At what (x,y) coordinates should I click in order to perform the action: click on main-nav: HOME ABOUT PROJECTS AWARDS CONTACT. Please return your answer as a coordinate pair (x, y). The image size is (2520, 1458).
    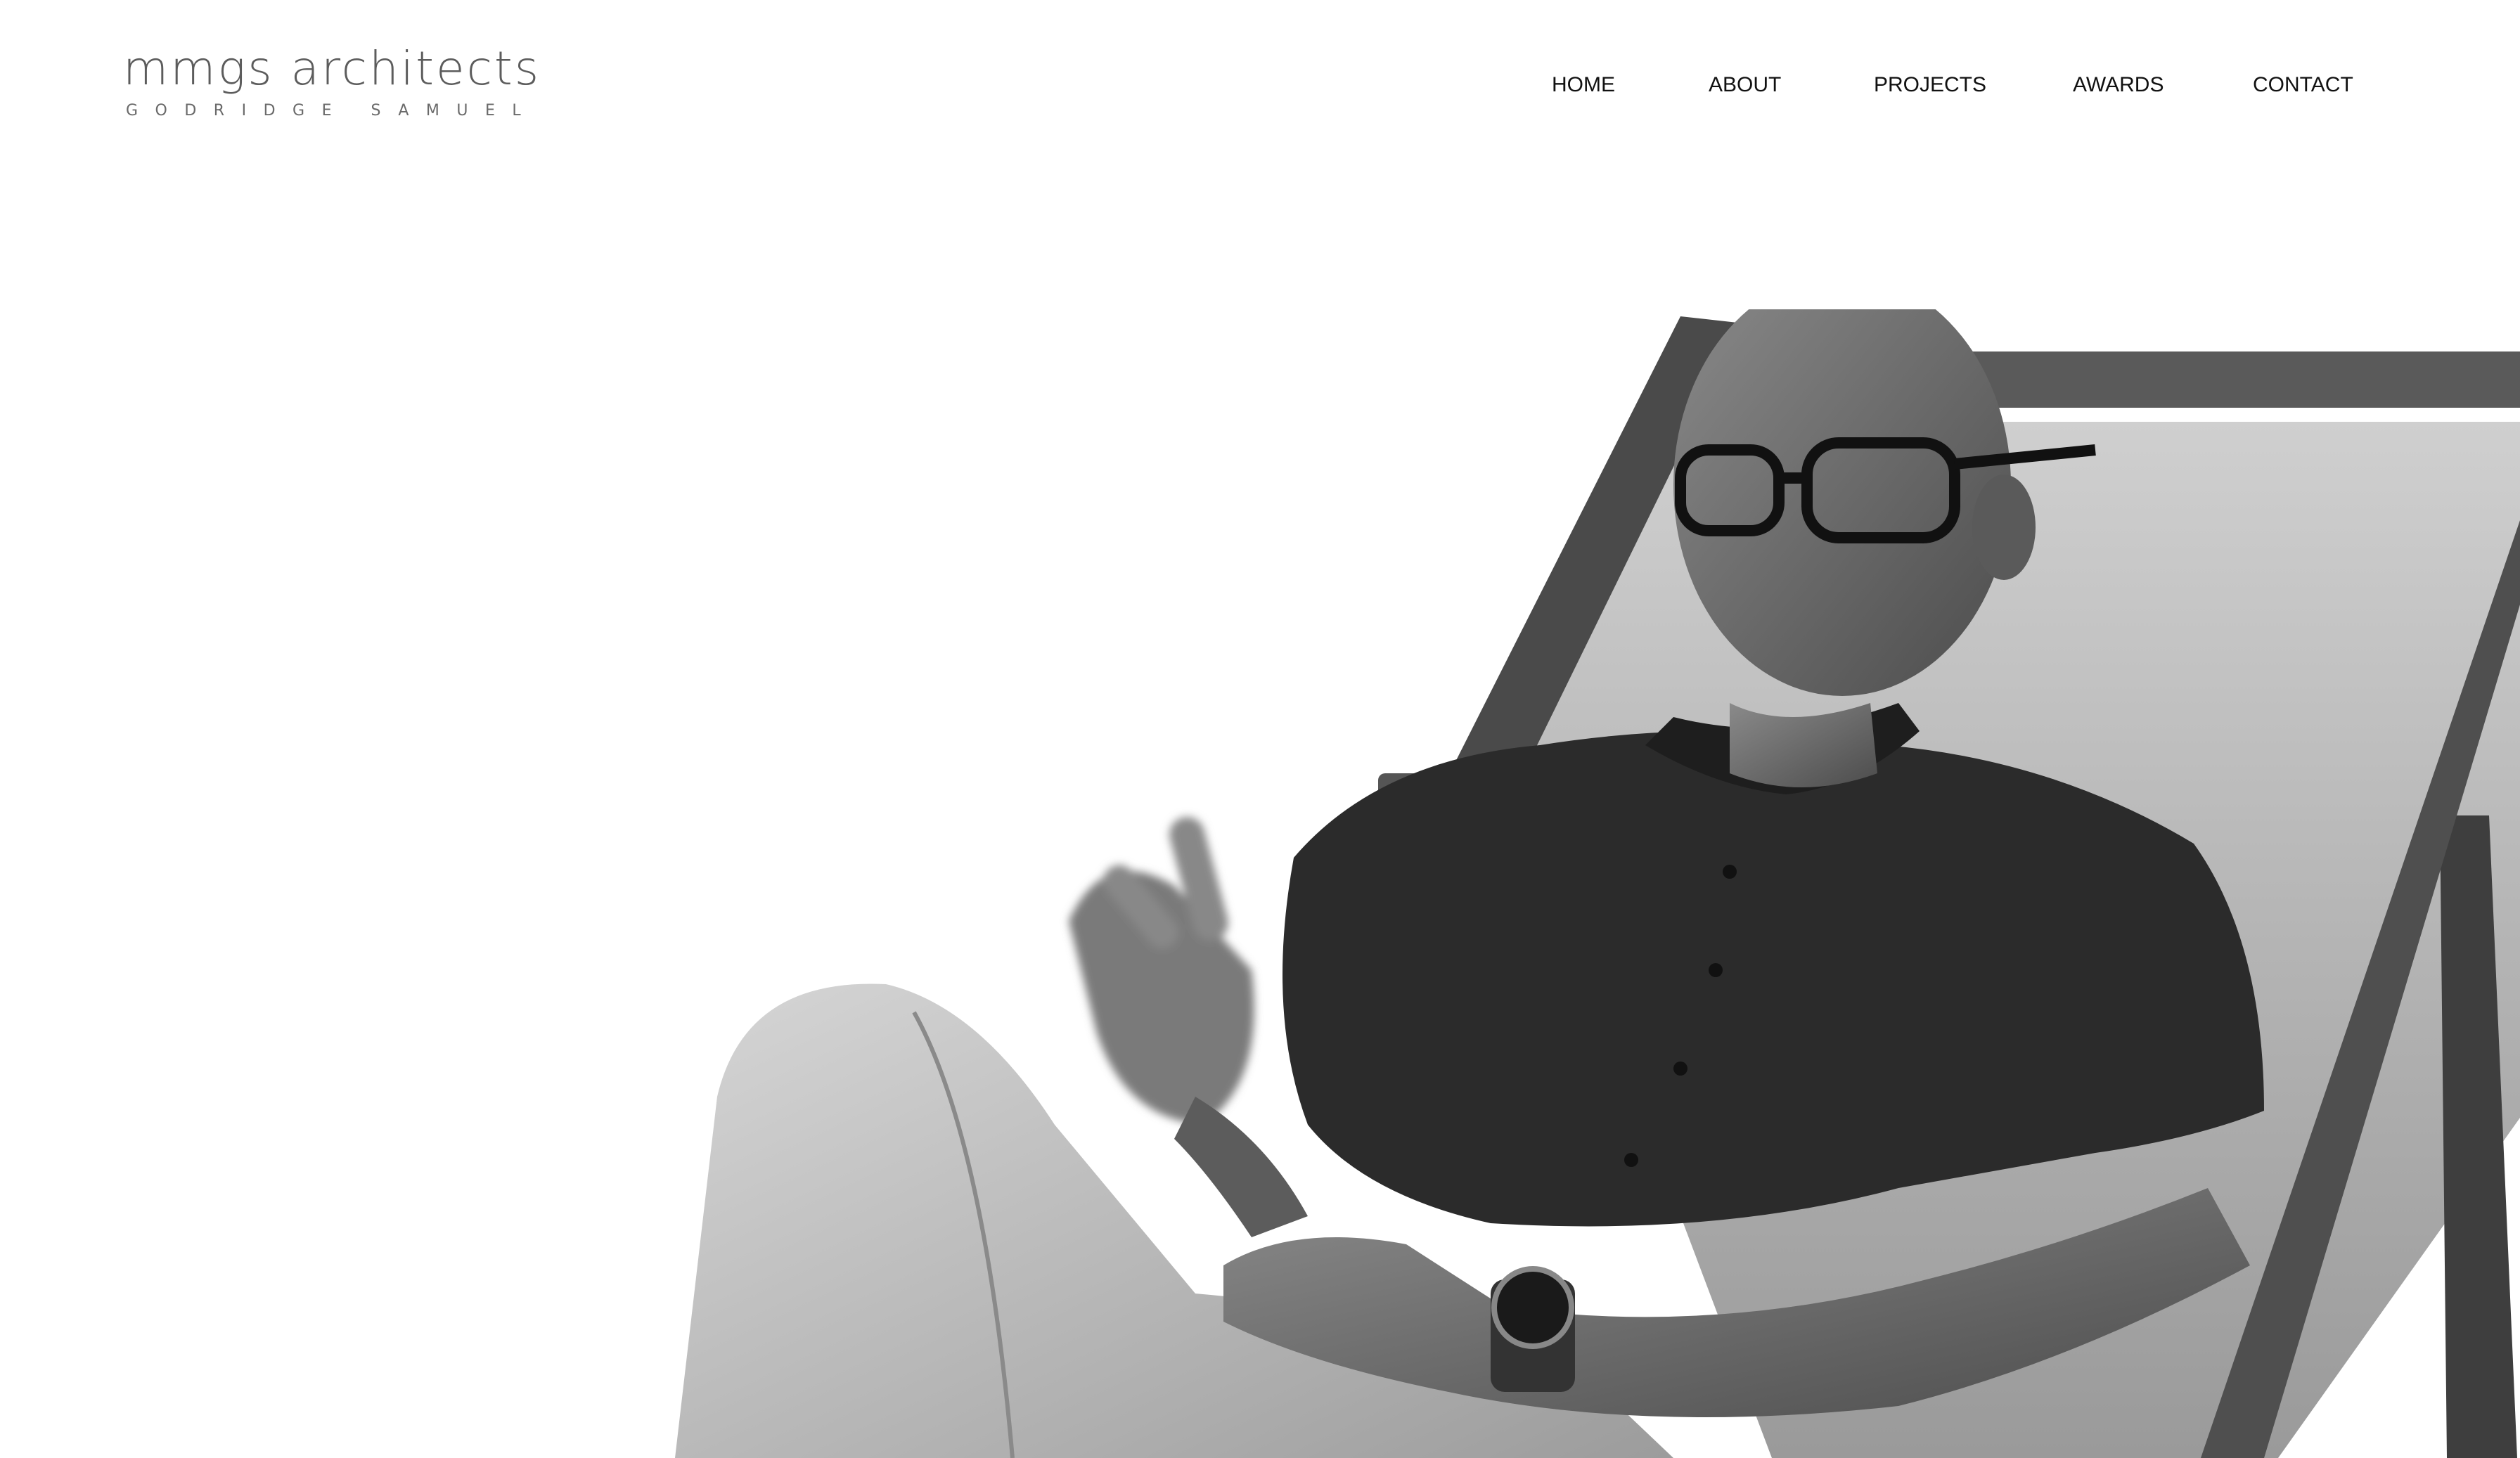
    Looking at the image, I should click on (1260, 85).